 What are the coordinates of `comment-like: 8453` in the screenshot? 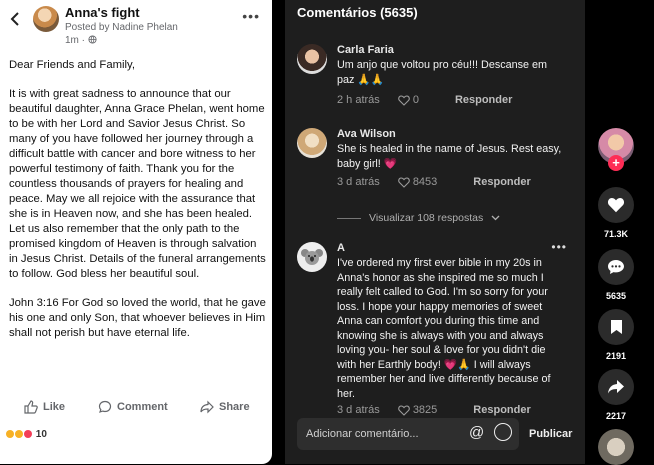 It's located at (426, 182).